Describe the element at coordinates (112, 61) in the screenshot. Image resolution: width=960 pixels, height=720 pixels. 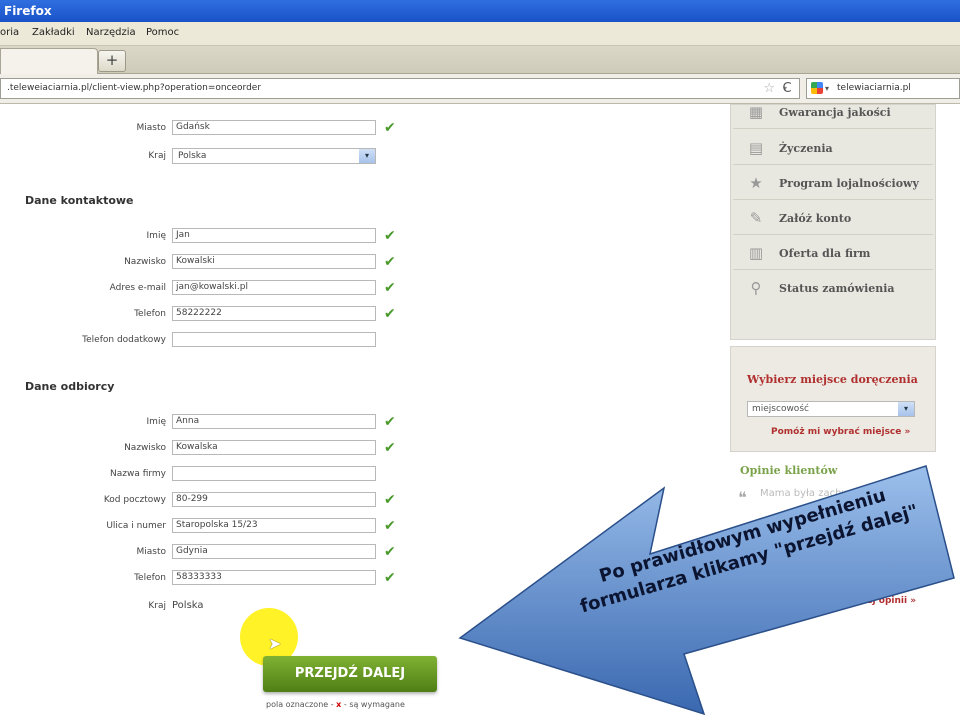
I see `new-tab-button: +` at that location.